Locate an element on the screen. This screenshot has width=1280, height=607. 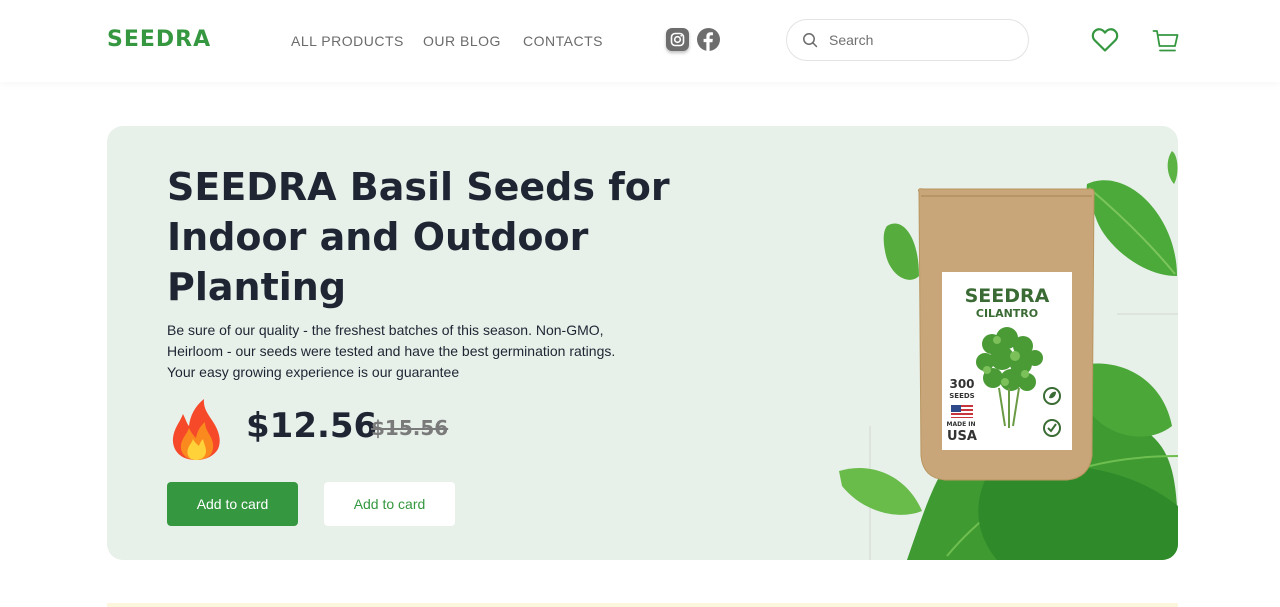
current-price: $12.56 is located at coordinates (312, 426).